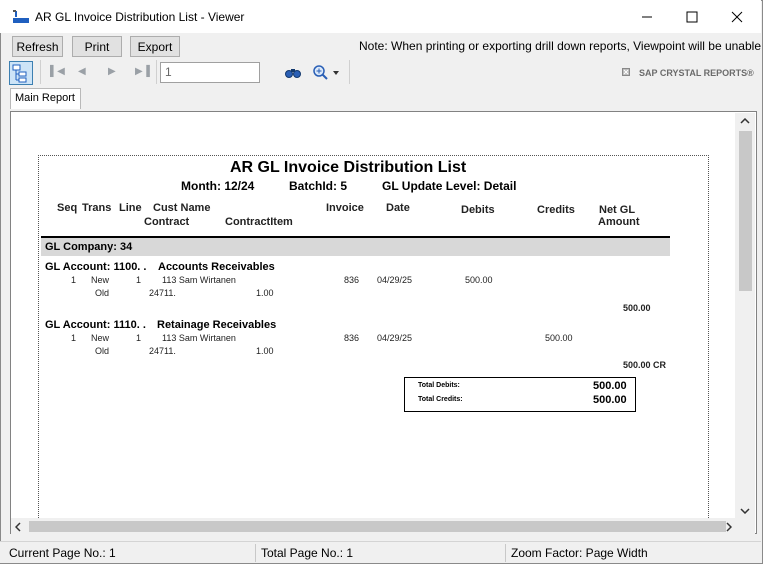  What do you see at coordinates (610, 400) in the screenshot?
I see `total-credits-value: 500.00` at bounding box center [610, 400].